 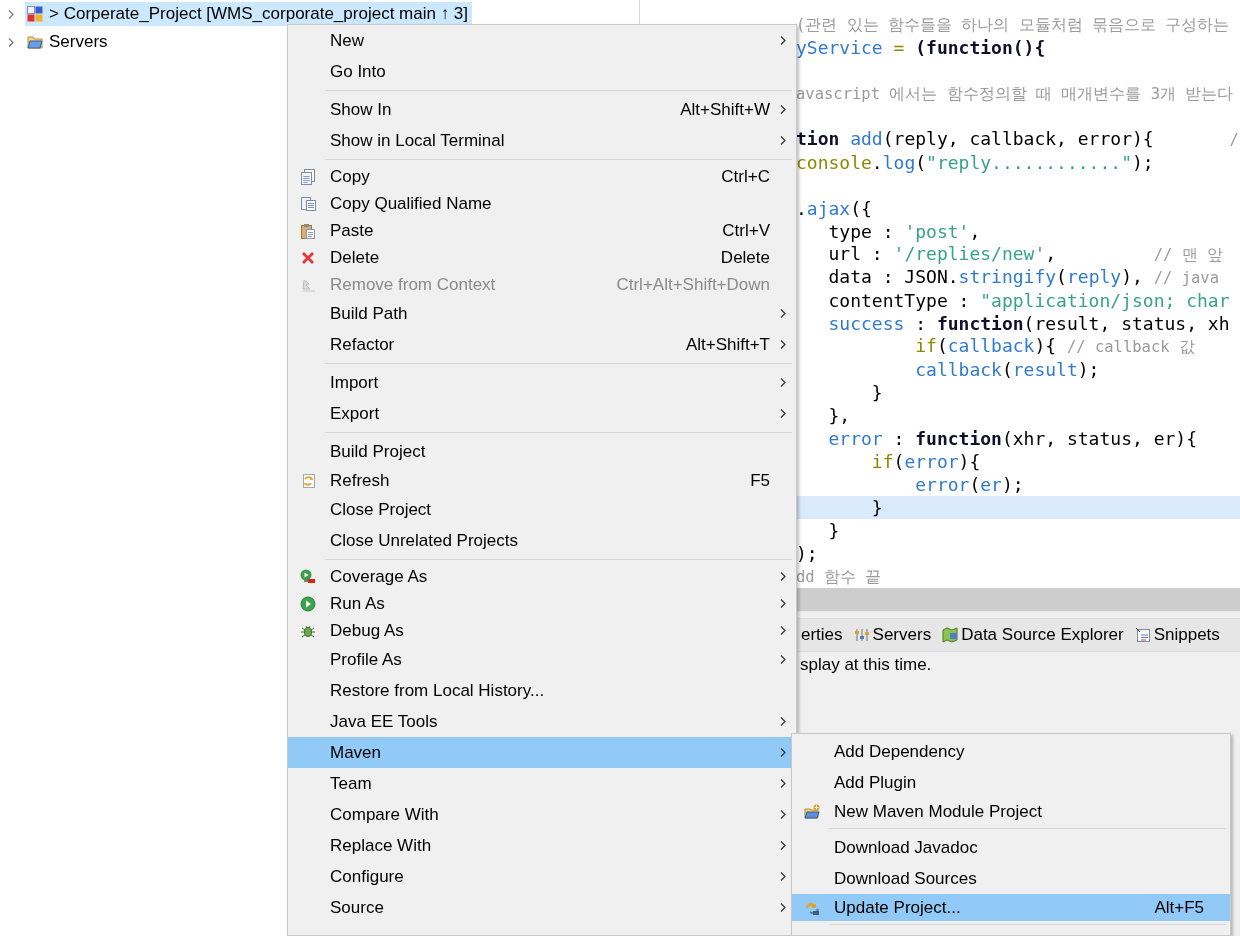 I want to click on code-line: console.log("reply............");, so click(x=975, y=162).